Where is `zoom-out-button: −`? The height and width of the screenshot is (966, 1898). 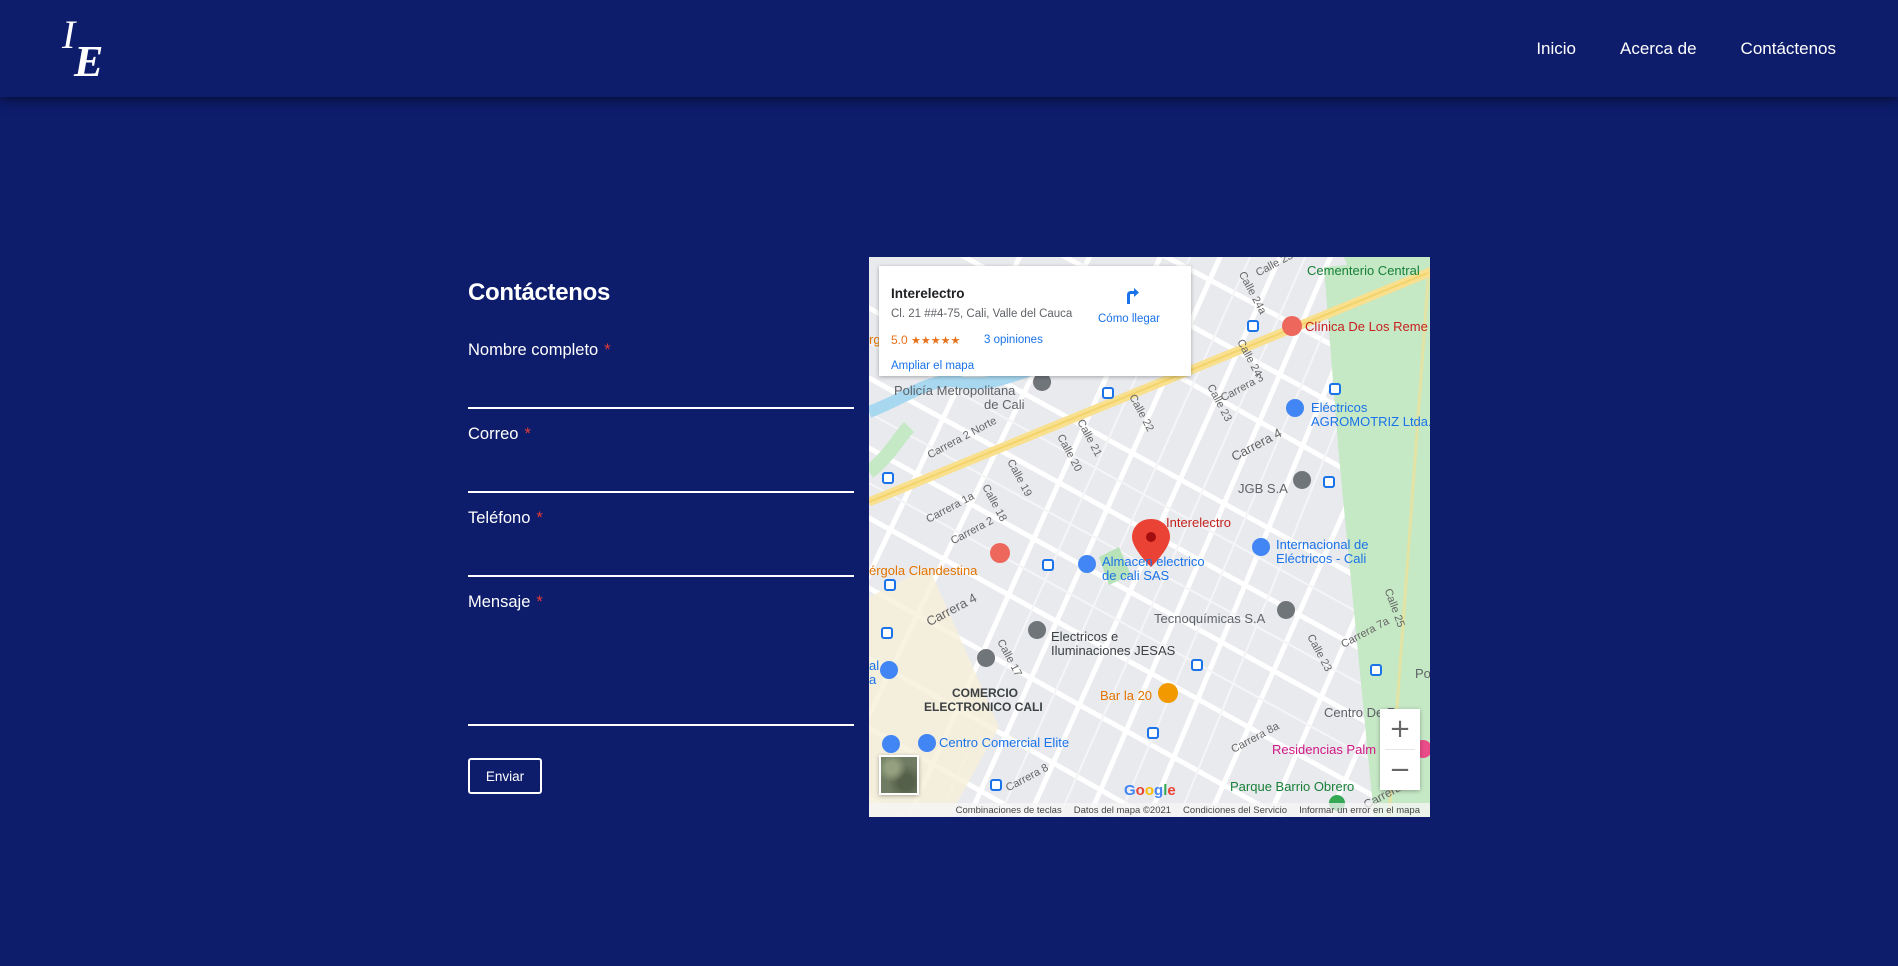 zoom-out-button: − is located at coordinates (1400, 770).